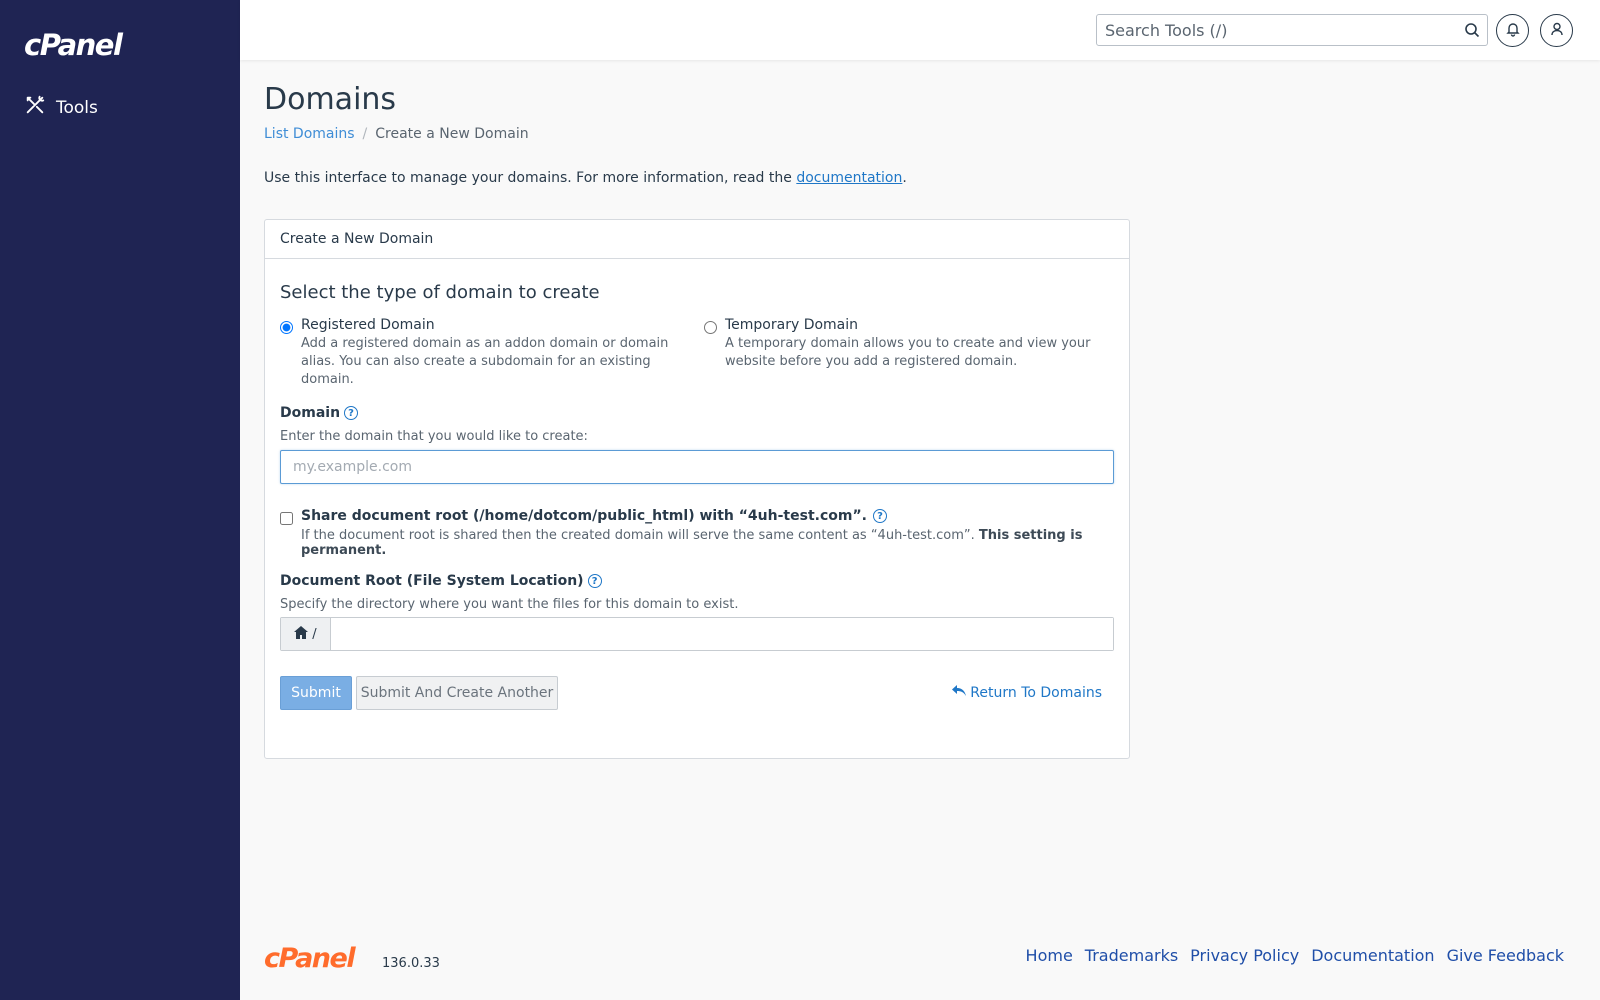 This screenshot has width=1600, height=1000. What do you see at coordinates (1472, 30) in the screenshot?
I see `search-icon` at bounding box center [1472, 30].